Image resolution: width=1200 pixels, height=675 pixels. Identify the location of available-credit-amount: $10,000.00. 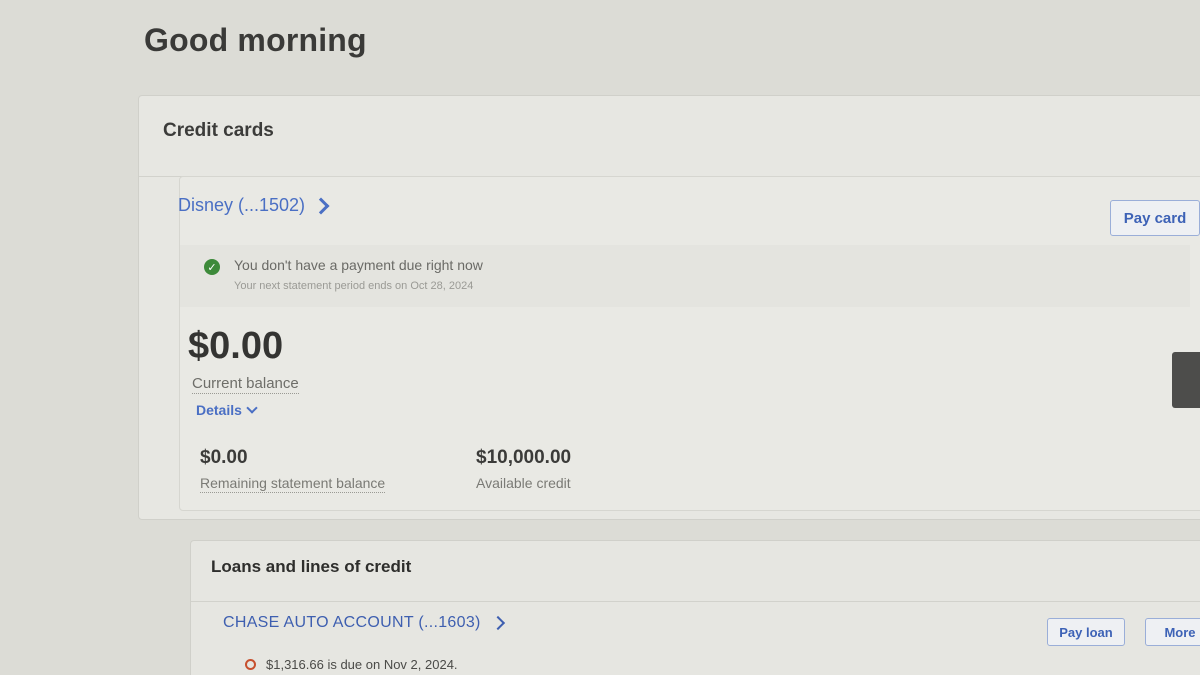
(524, 457).